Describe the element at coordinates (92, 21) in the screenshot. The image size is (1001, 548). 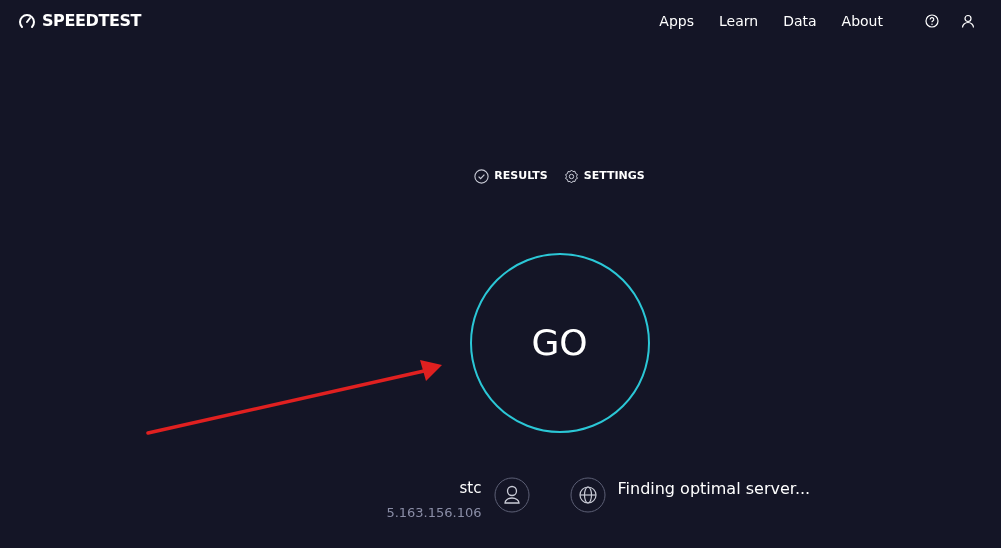
I see `logo-text: SPEEDTEST` at that location.